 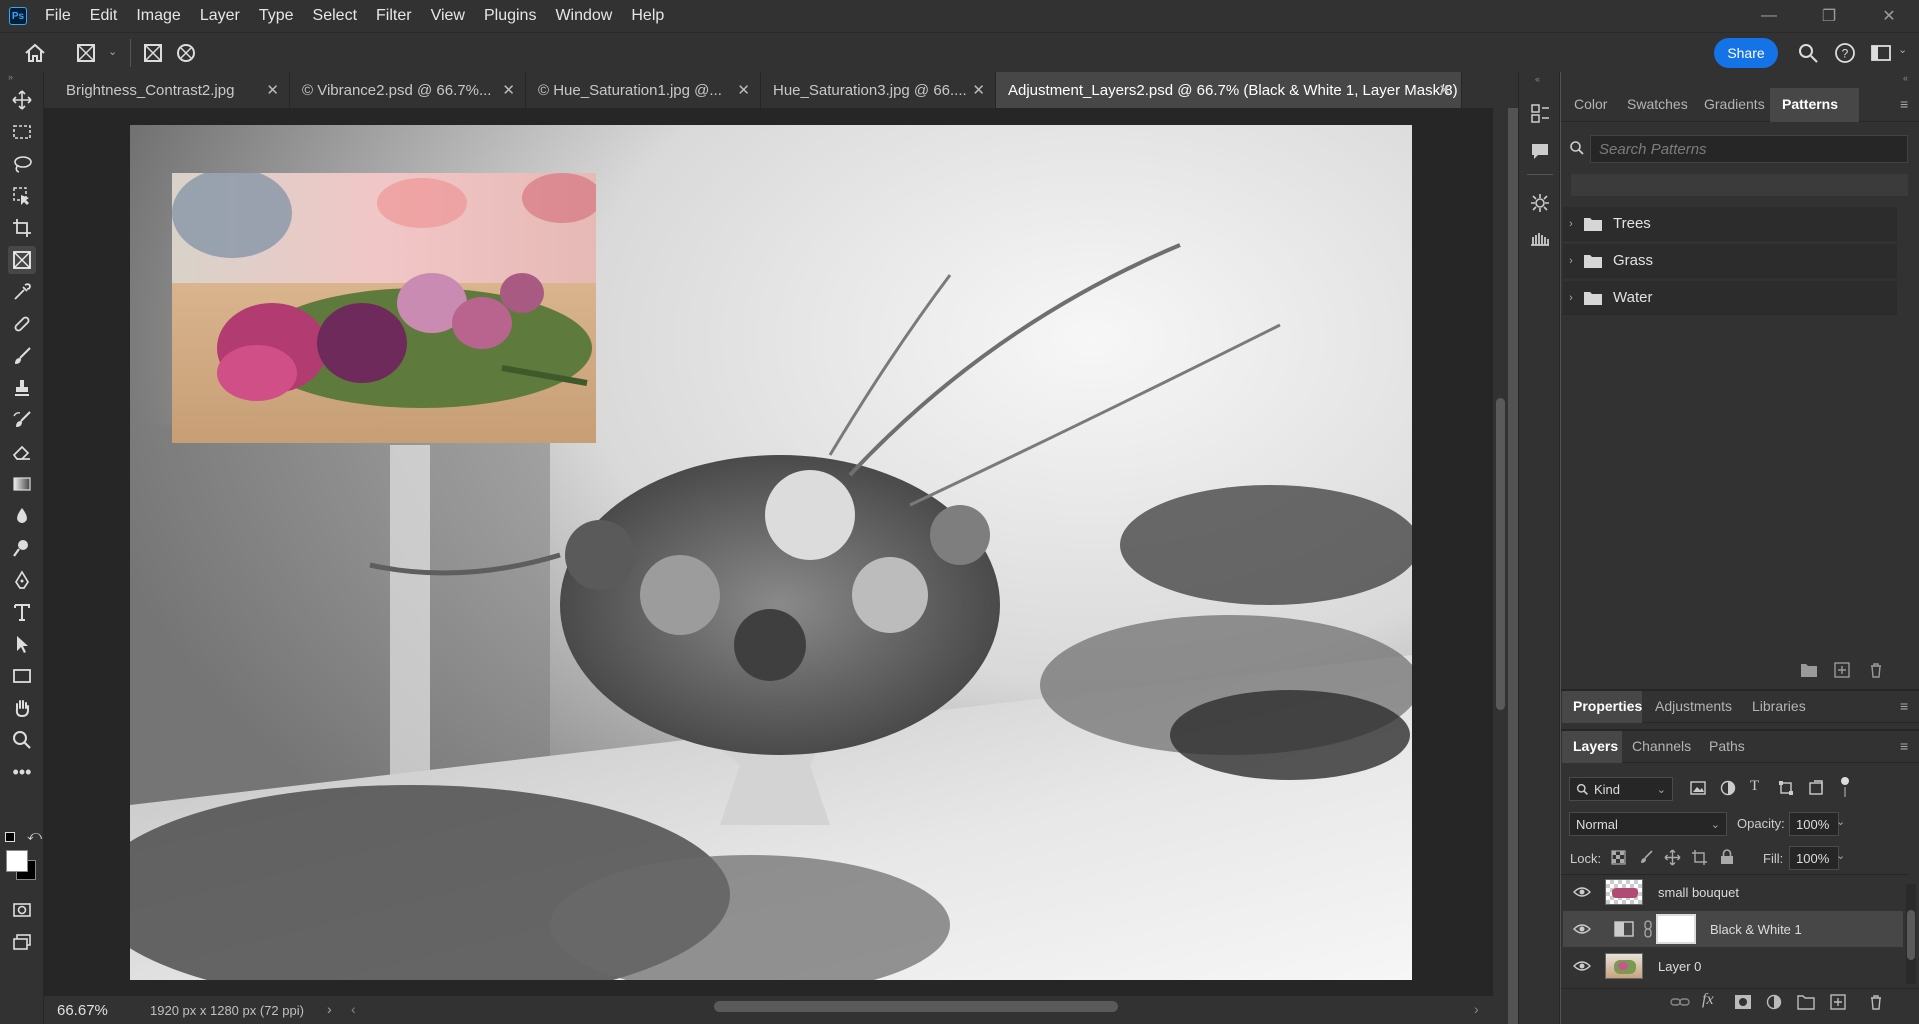 I want to click on menu-file: File, so click(x=58, y=16).